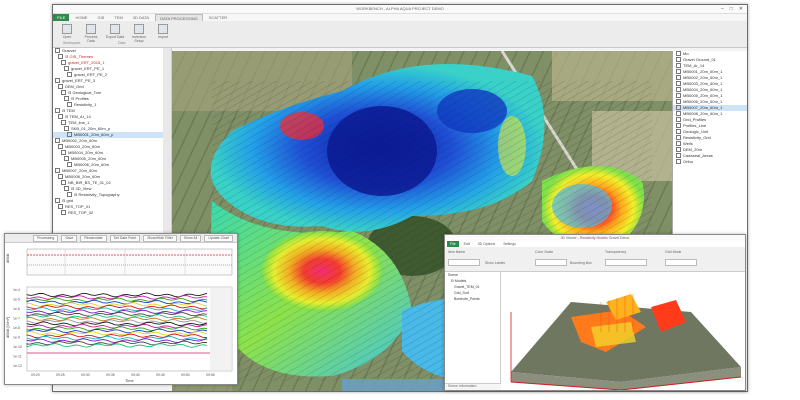 This screenshot has height=400, width=800. Describe the element at coordinates (703, 113) in the screenshot. I see `layer-item-label: MB0008_20m_60m_1` at that location.